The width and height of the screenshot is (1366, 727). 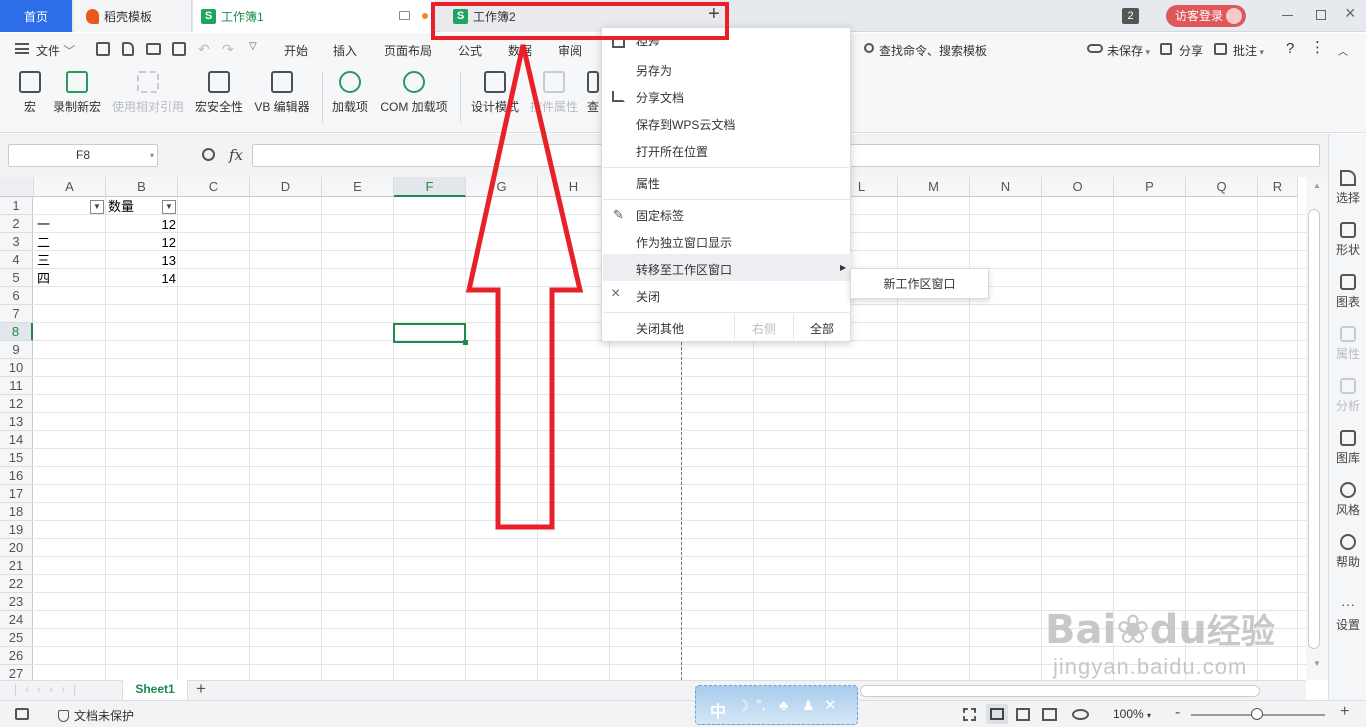 What do you see at coordinates (969, 714) in the screenshot?
I see `fullscreen-icon` at bounding box center [969, 714].